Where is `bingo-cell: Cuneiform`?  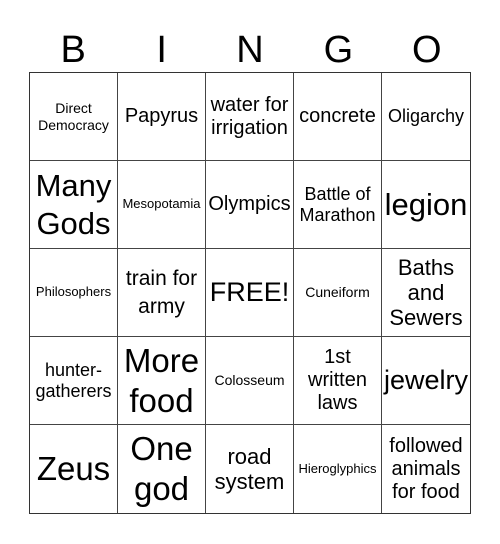
bingo-cell: Cuneiform is located at coordinates (338, 293).